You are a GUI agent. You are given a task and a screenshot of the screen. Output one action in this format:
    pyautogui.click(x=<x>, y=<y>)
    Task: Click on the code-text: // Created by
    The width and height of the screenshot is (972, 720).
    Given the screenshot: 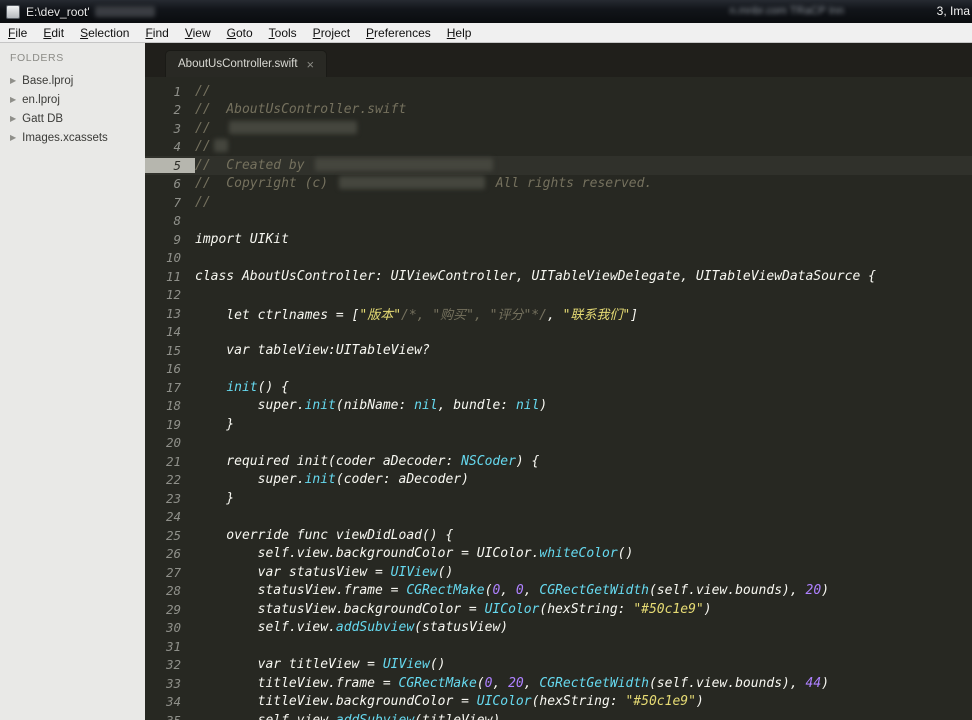 What is the action you would take?
    pyautogui.click(x=345, y=165)
    